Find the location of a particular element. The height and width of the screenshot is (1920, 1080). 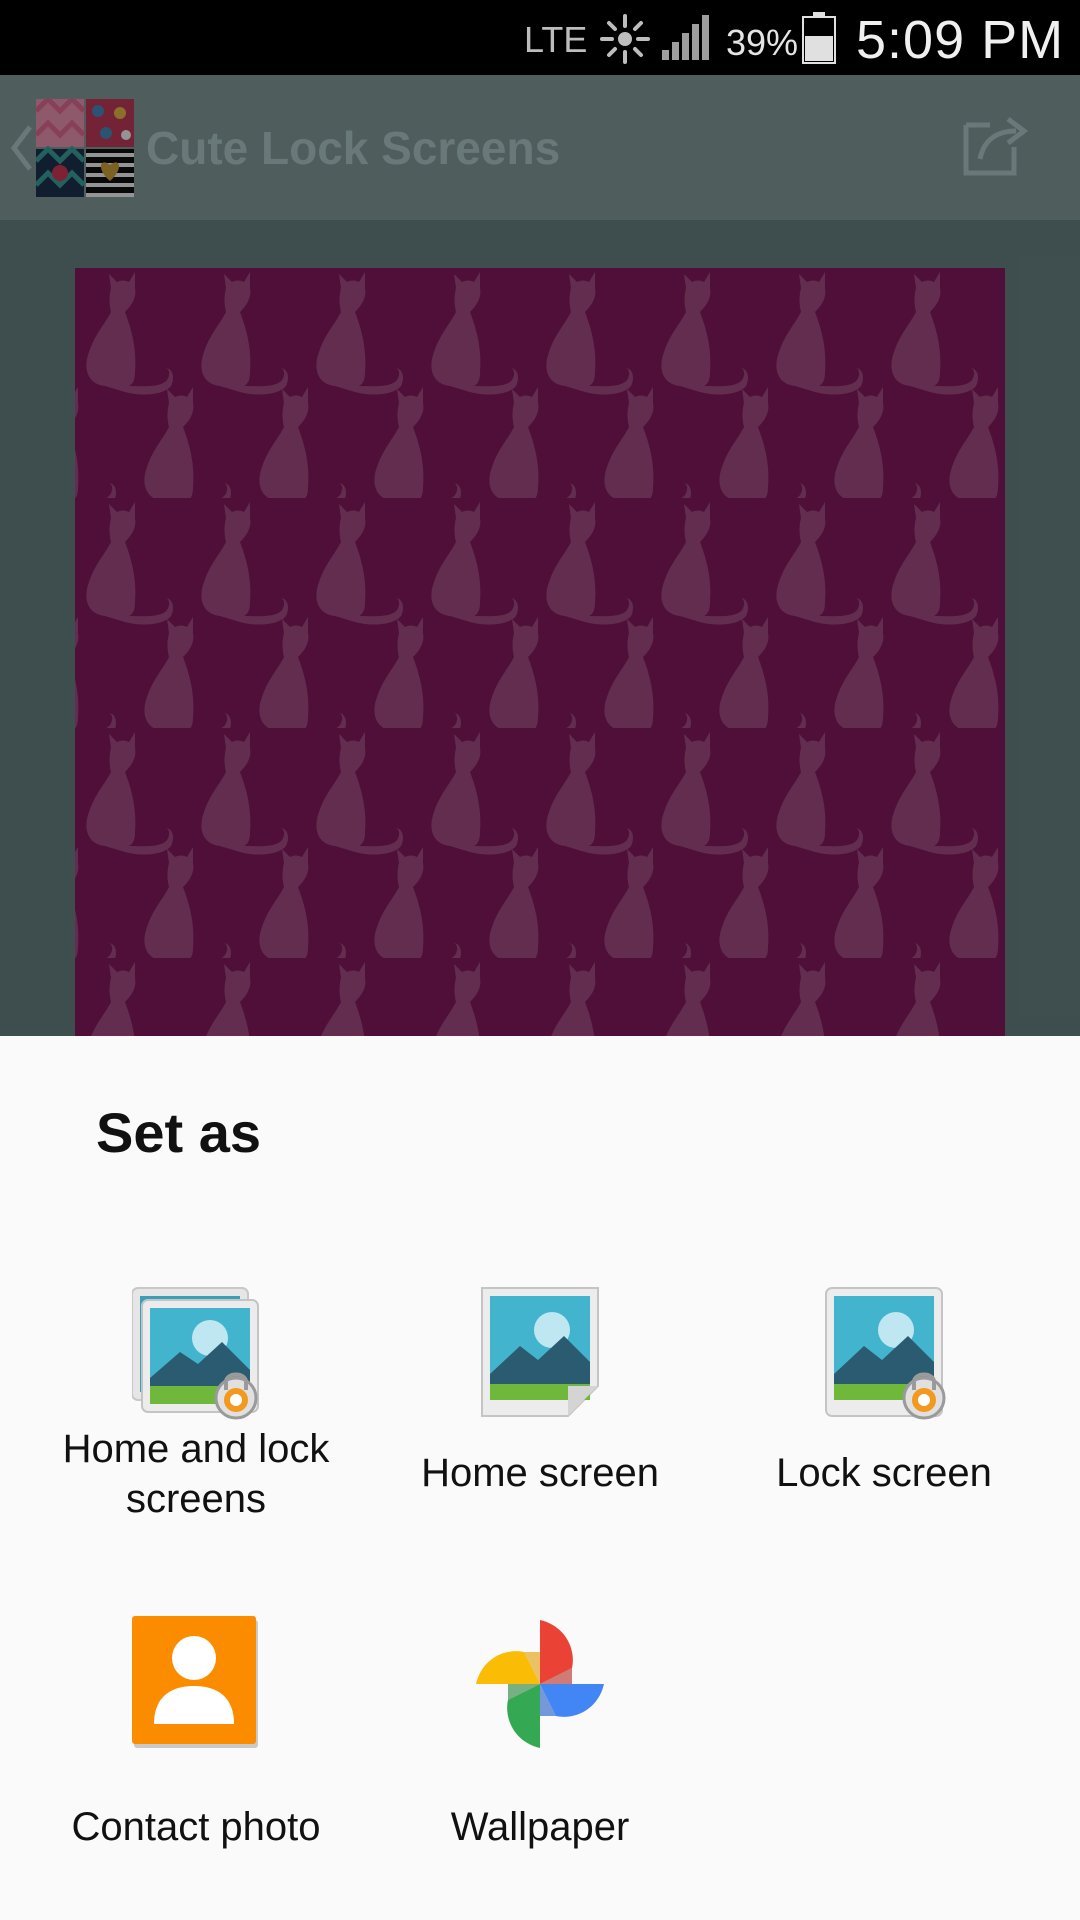

option-home-and-lock-screens: Home and lock screens is located at coordinates (196, 1436).